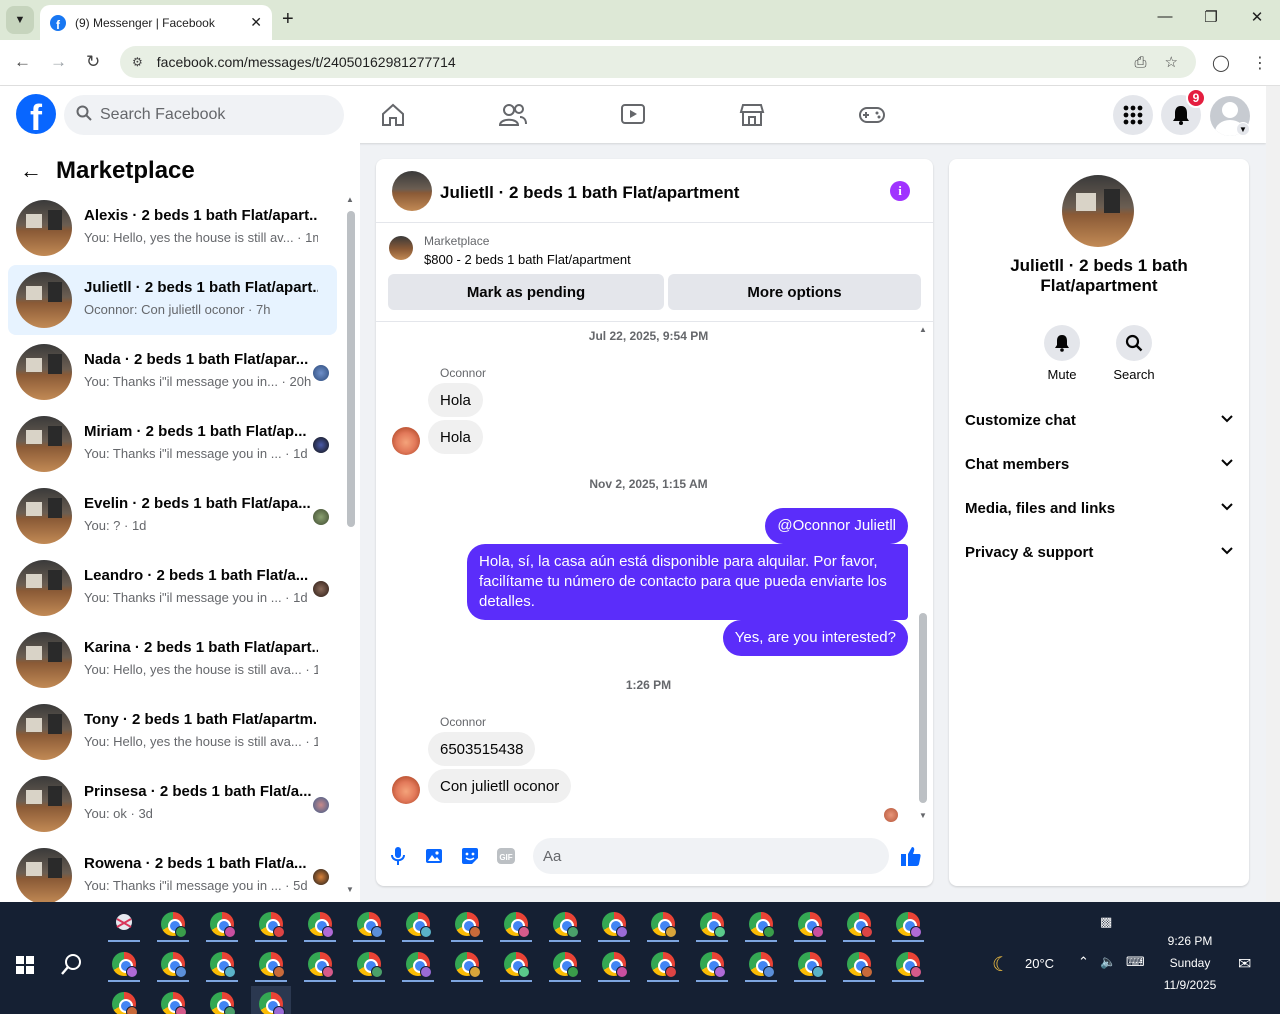  What do you see at coordinates (923, 815) in the screenshot?
I see `scroll-down-arrow-icon: ▼` at bounding box center [923, 815].